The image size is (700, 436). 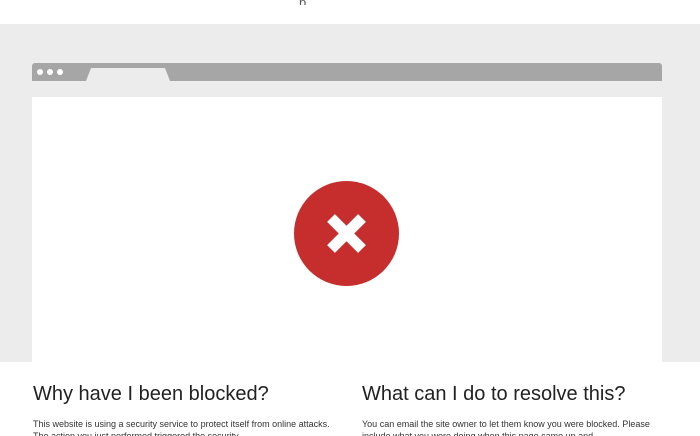 I want to click on window-dots, so click(x=50, y=72).